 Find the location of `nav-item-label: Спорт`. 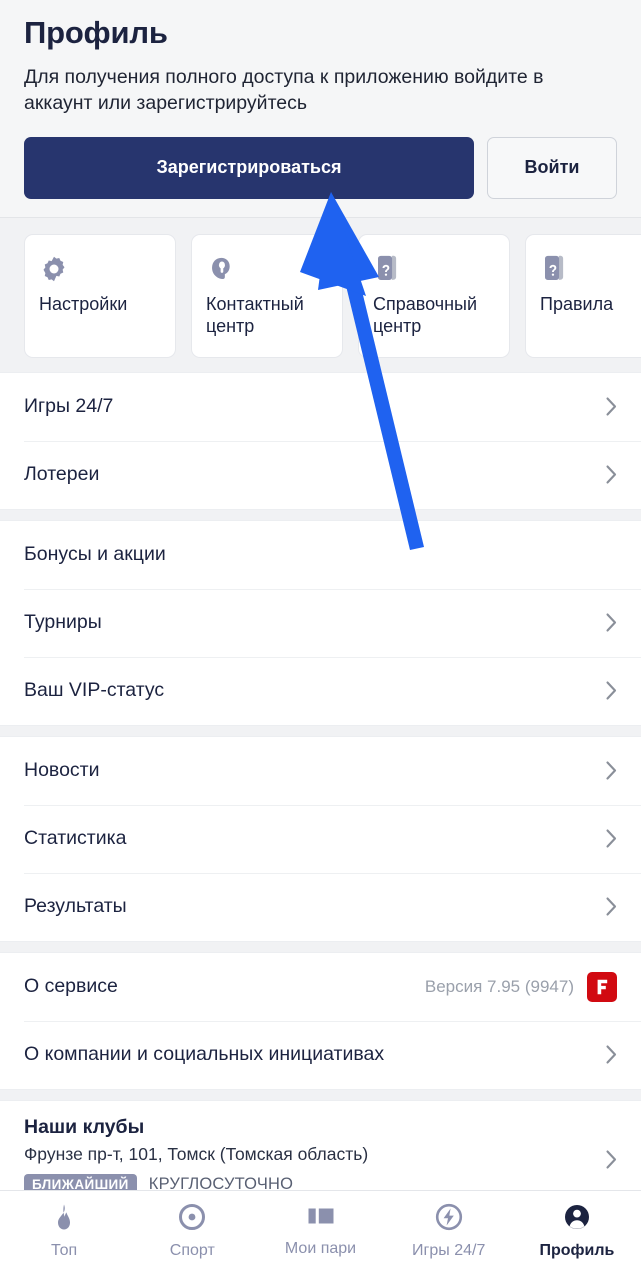

nav-item-label: Спорт is located at coordinates (192, 1250).